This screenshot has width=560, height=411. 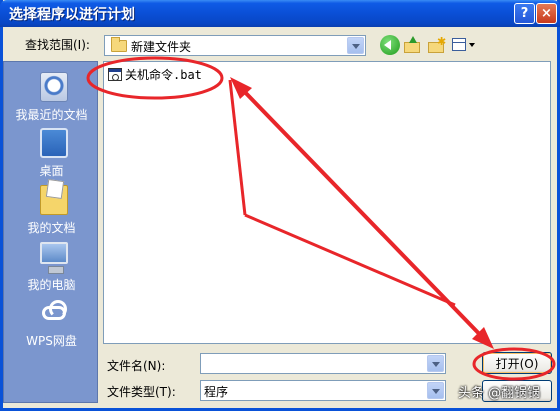 I want to click on look-in-value: 新建文件夹, so click(x=161, y=47).